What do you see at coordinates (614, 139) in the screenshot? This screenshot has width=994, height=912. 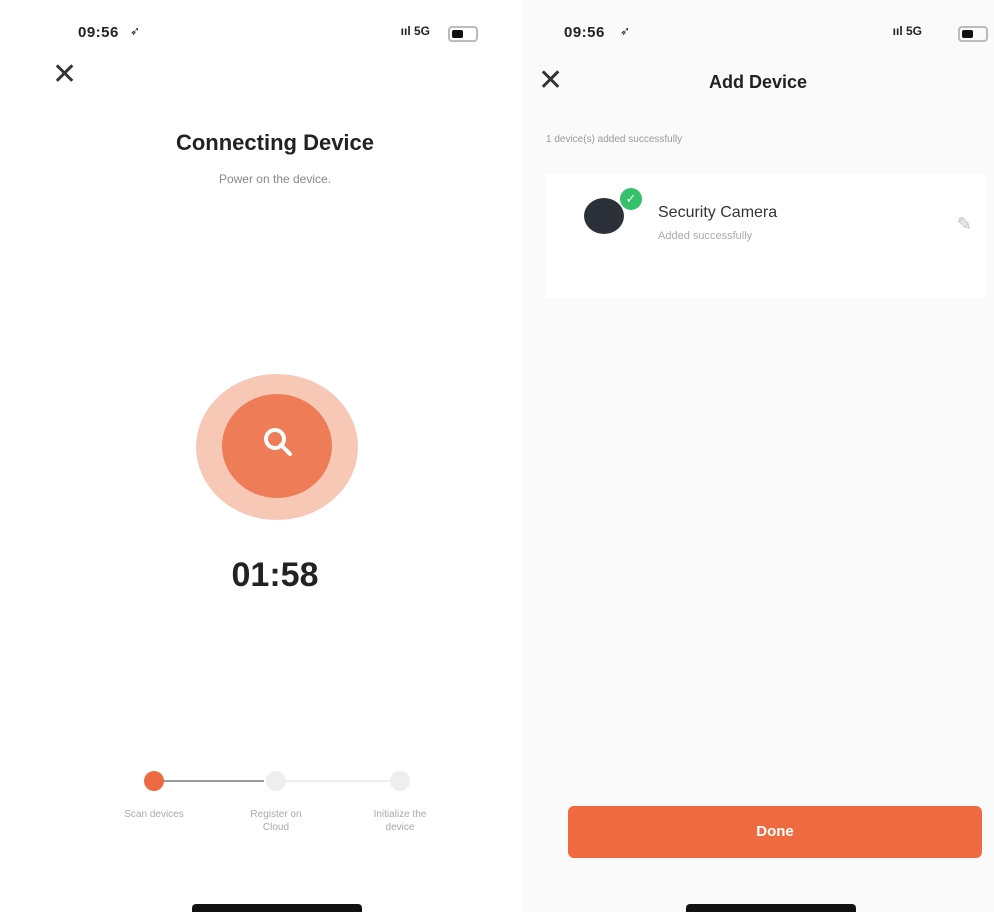 I see `success-count-text: 1 device(s) added successfully` at bounding box center [614, 139].